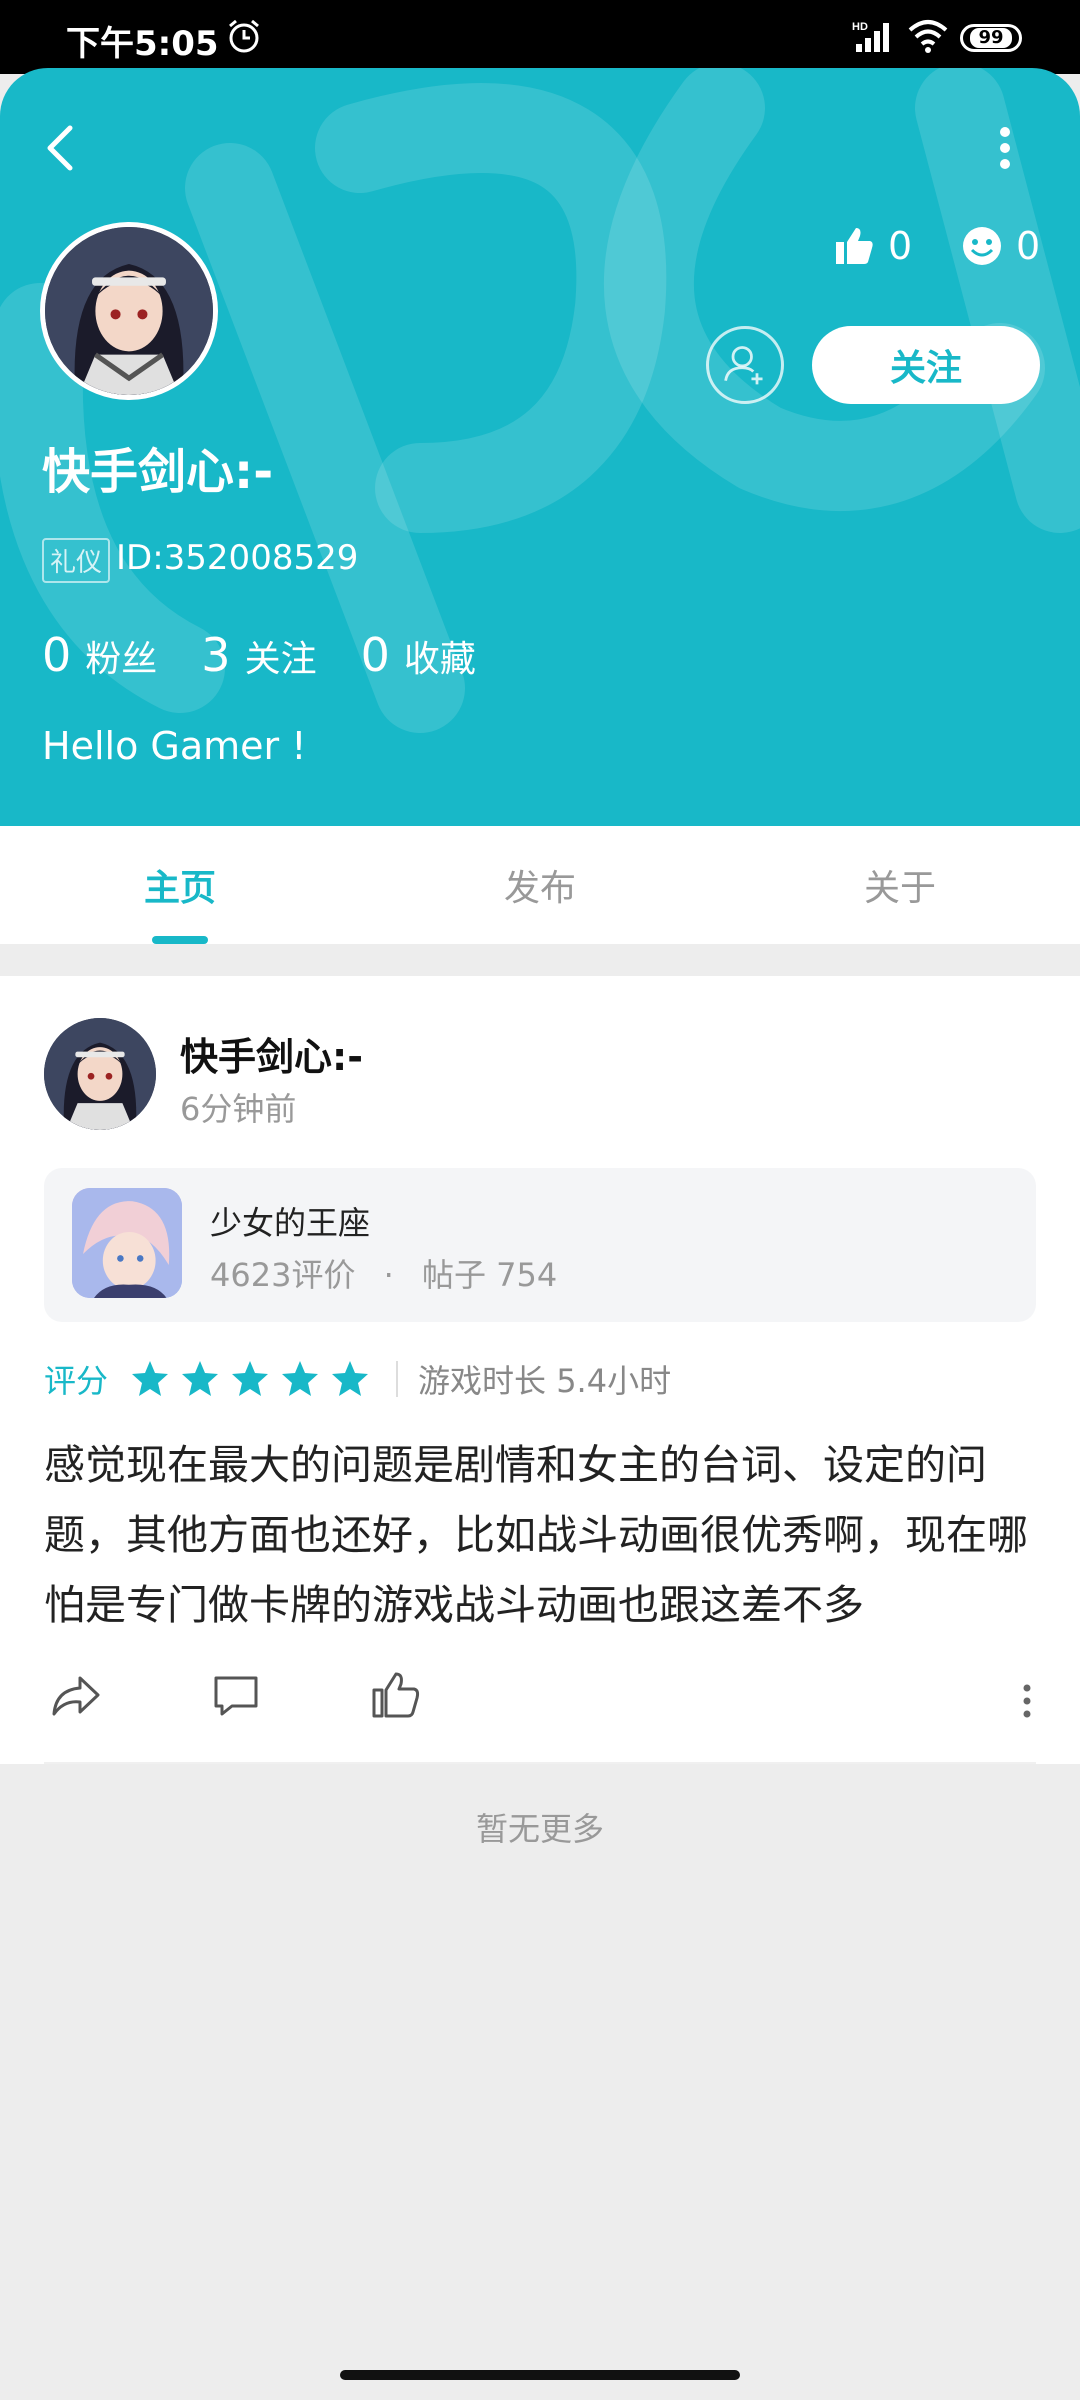  I want to click on likes-count: 0, so click(900, 246).